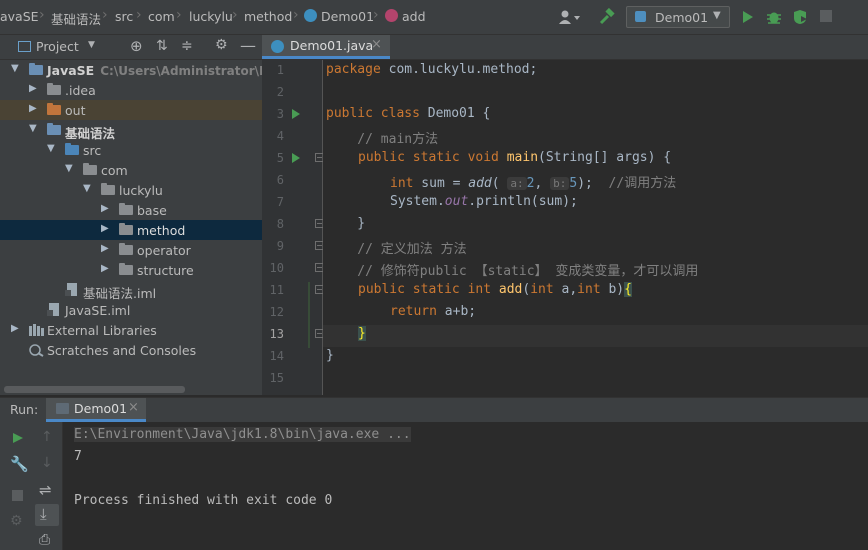 The width and height of the screenshot is (868, 550). I want to click on method-icon, so click(391, 15).